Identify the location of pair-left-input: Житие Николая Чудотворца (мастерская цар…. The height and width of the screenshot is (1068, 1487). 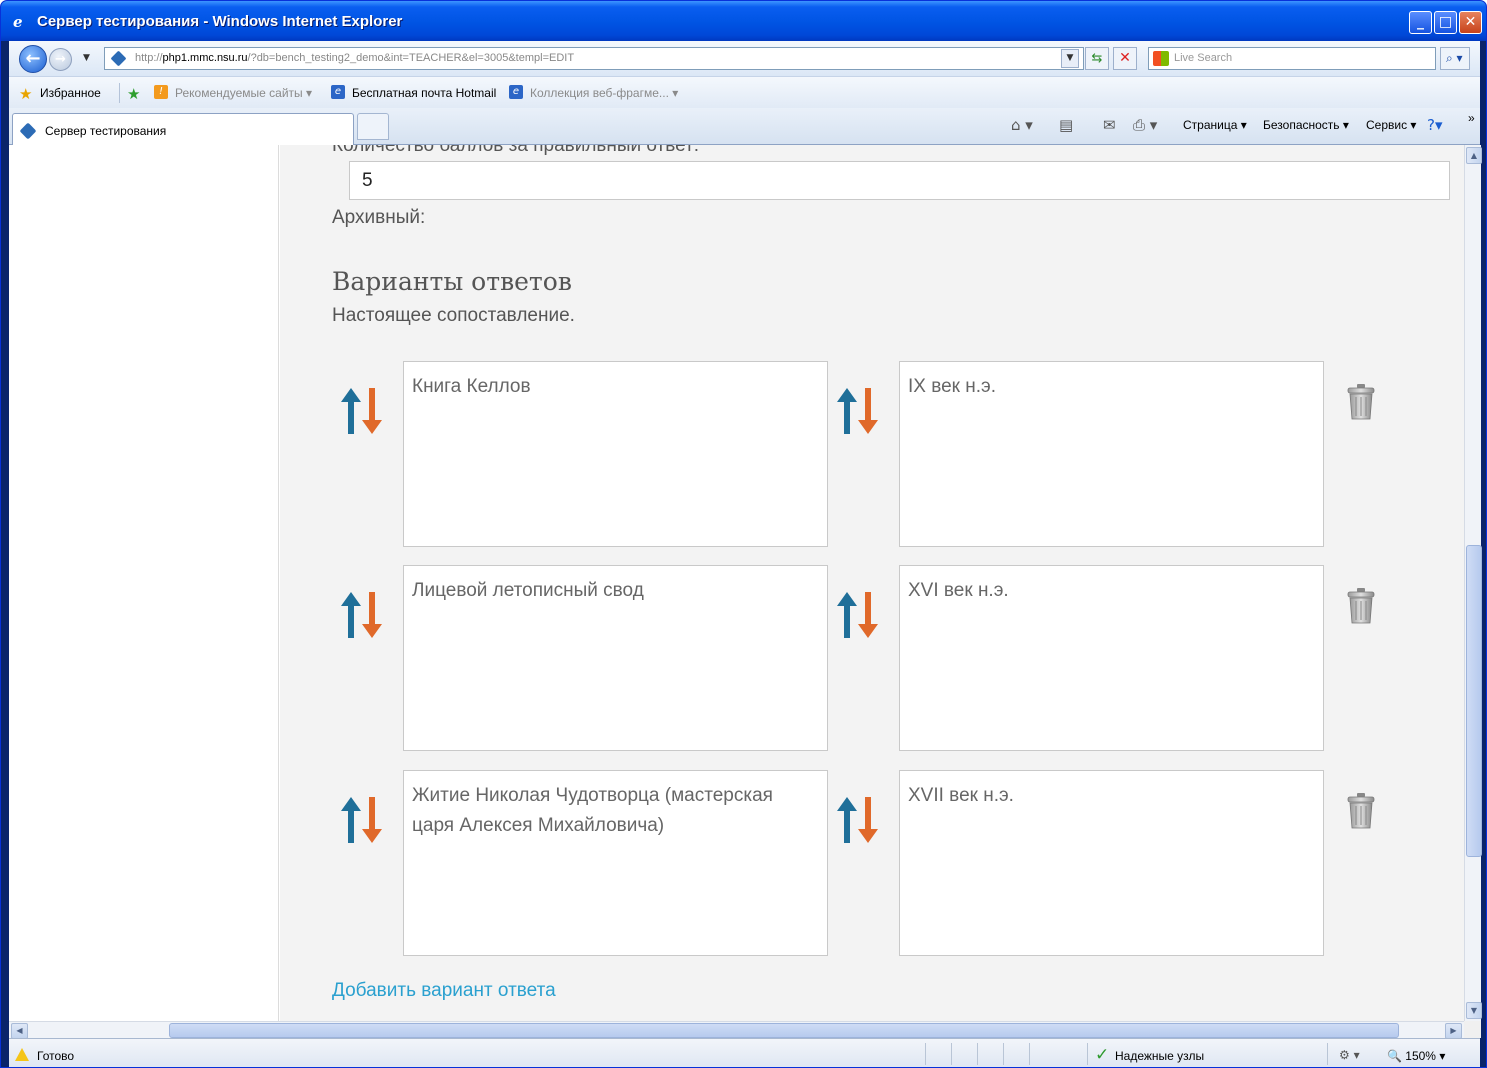
(615, 863).